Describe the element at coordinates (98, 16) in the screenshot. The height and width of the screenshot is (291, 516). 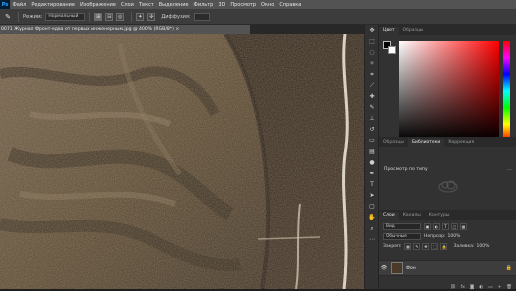
I see `sample-all-layers-icon: ⊞` at that location.